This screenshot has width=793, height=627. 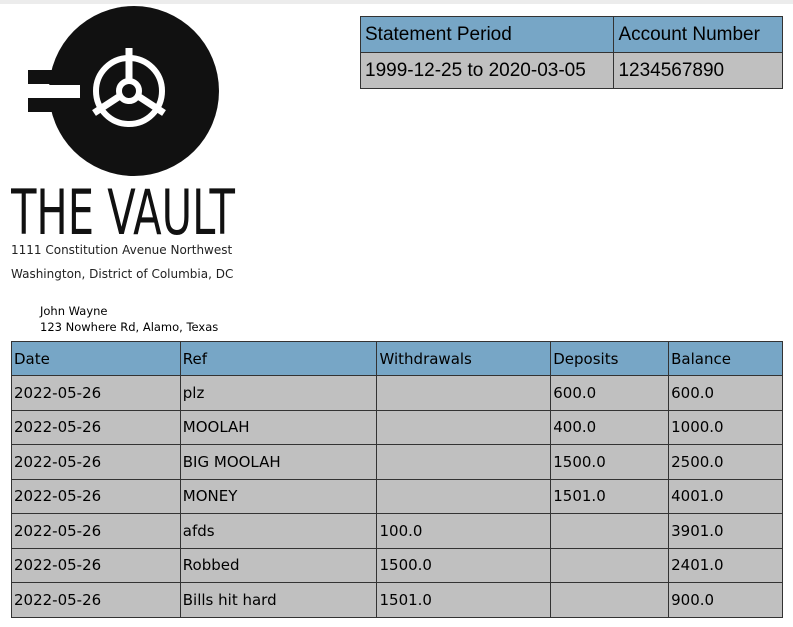 What do you see at coordinates (129, 327) in the screenshot?
I see `customer-address: 123 Nowhere Rd, Alamo, Texas` at bounding box center [129, 327].